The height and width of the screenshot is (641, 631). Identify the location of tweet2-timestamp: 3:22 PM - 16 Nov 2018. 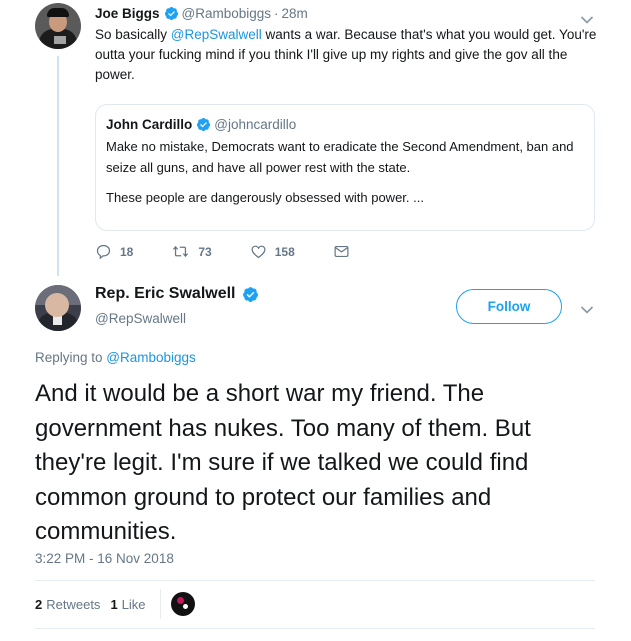
(104, 558).